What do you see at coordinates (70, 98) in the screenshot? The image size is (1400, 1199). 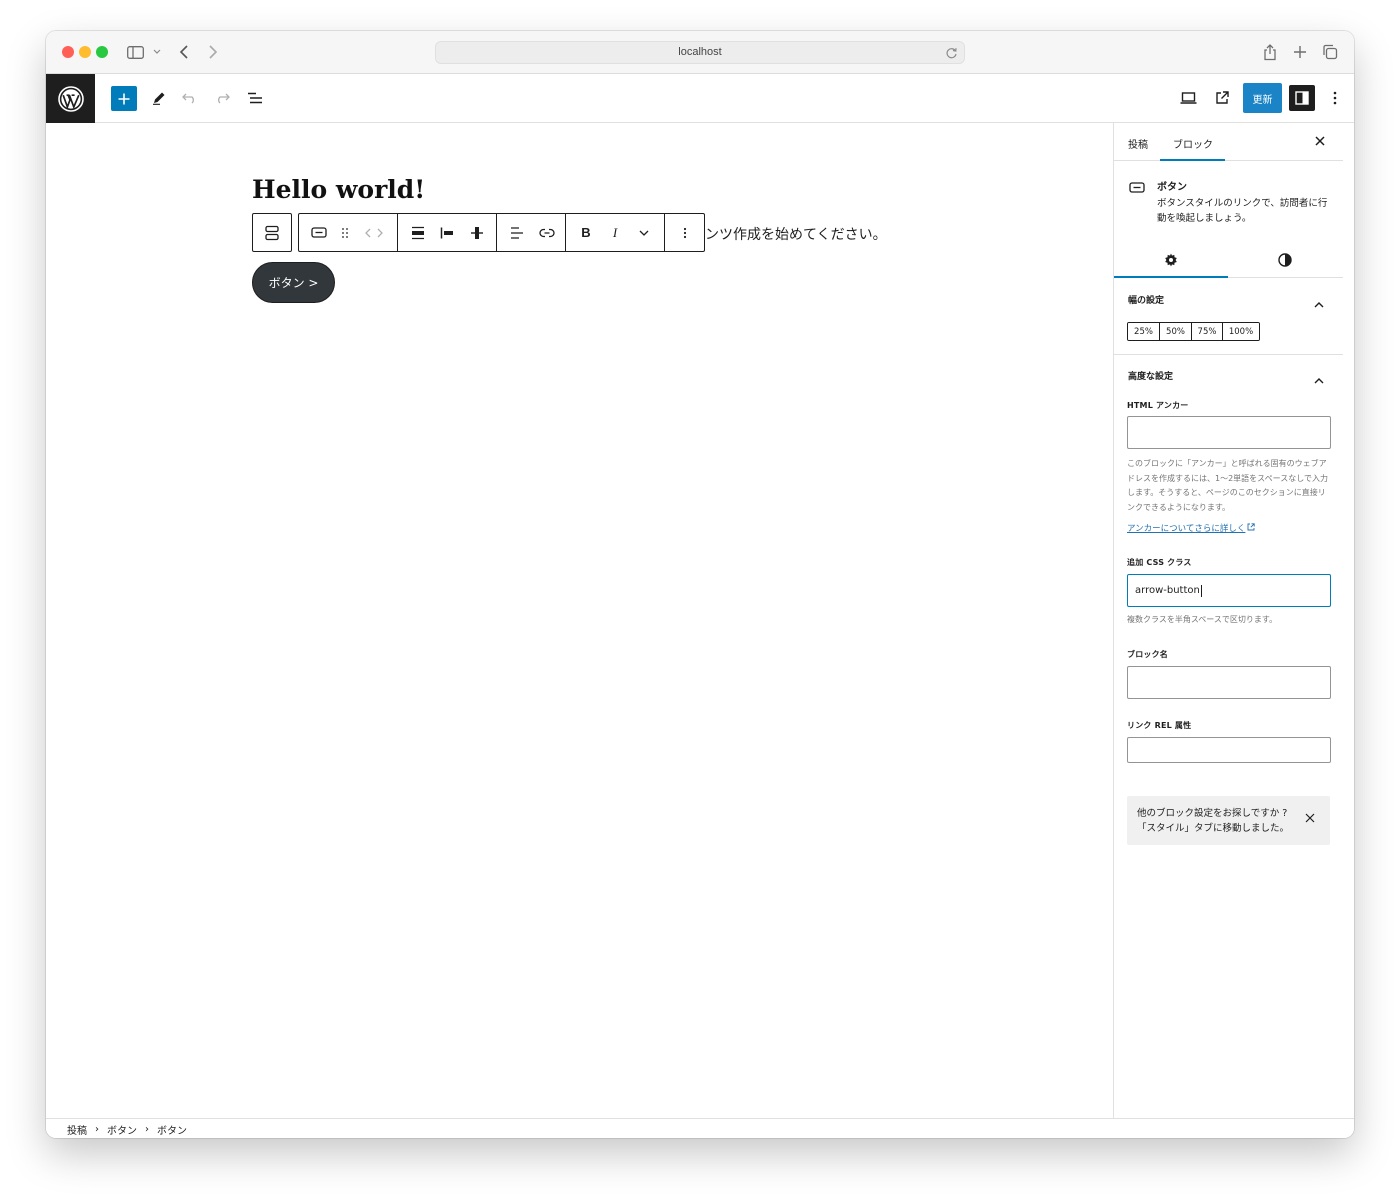 I see `wordpress-logo-icon` at bounding box center [70, 98].